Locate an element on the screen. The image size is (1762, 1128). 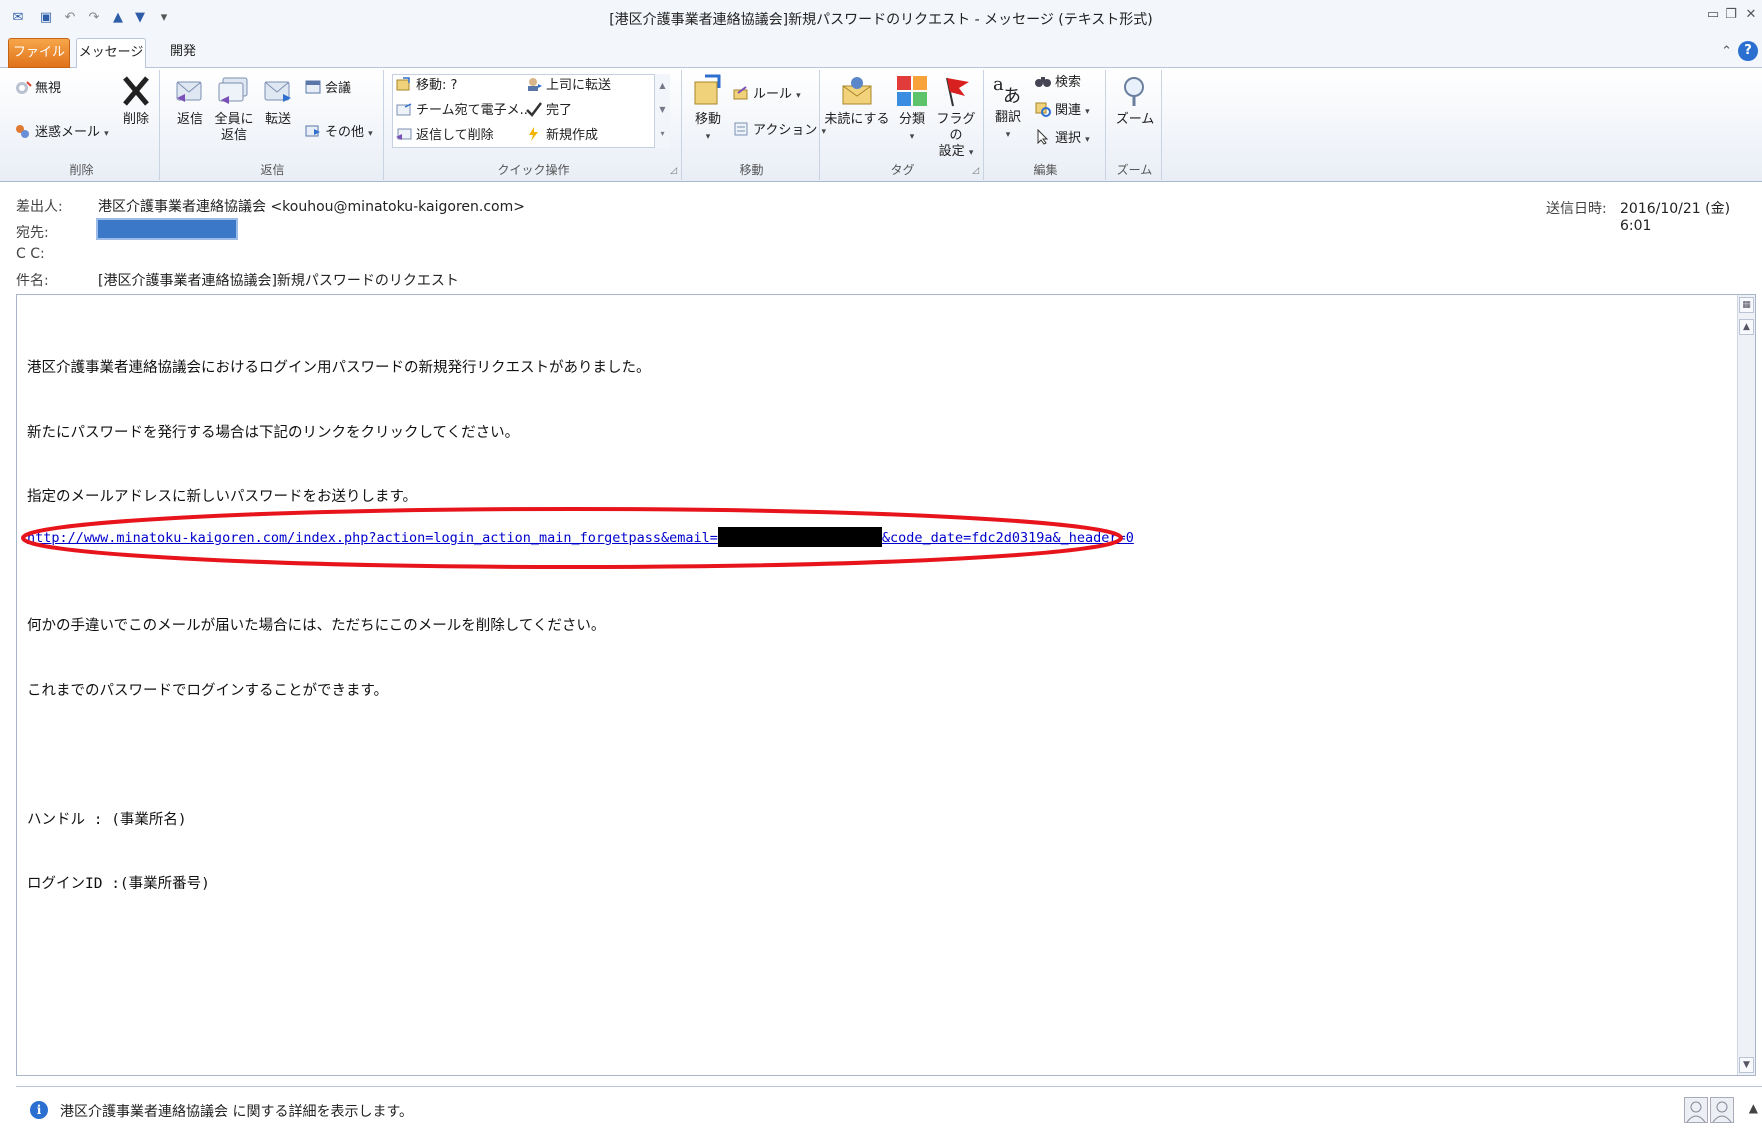
group-label-respond: 返信 is located at coordinates (272, 170).